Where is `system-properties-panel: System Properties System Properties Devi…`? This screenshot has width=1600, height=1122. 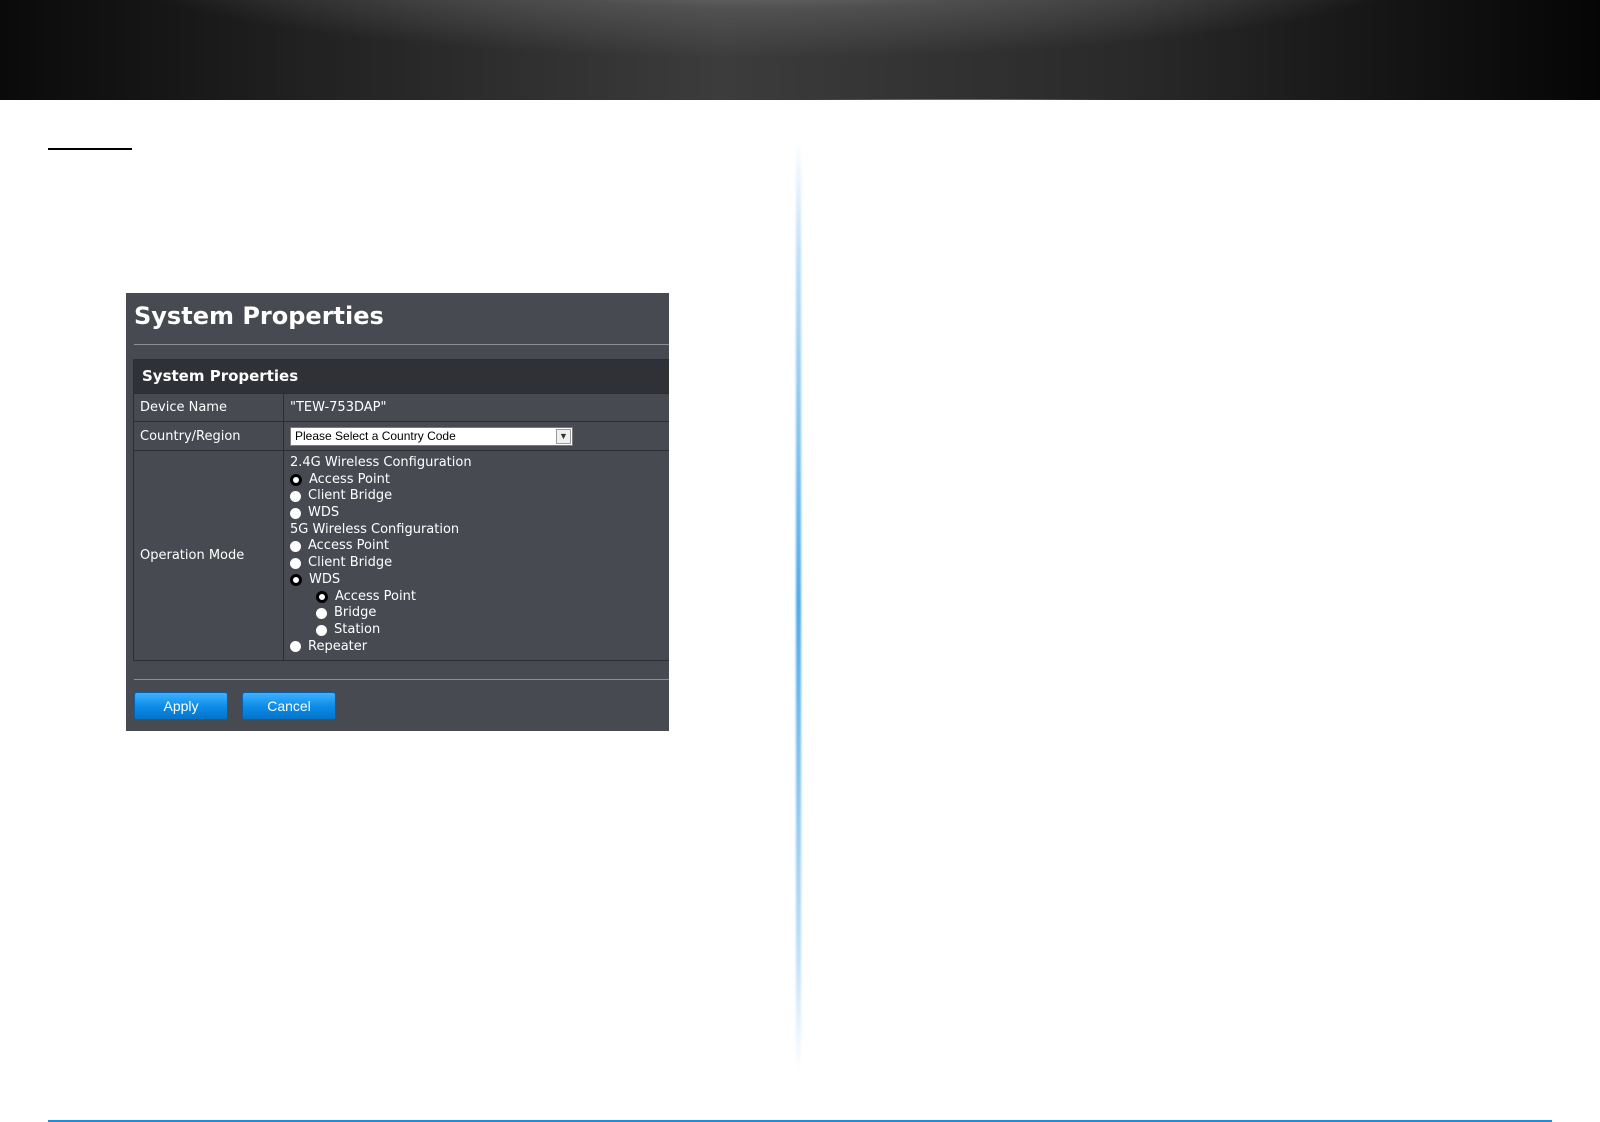
system-properties-panel: System Properties System Properties Devi… is located at coordinates (397, 512).